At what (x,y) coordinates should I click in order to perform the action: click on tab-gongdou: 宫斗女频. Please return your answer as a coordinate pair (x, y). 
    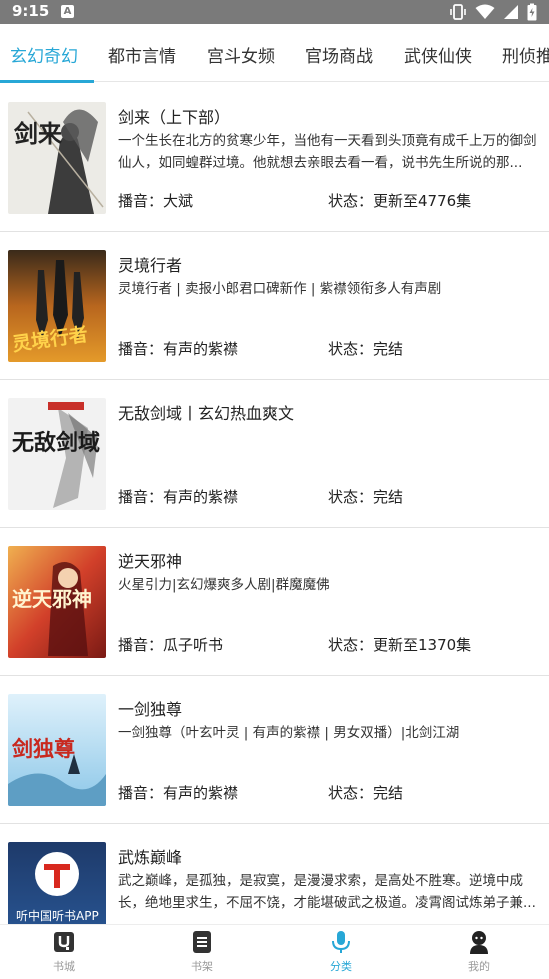
    Looking at the image, I should click on (241, 54).